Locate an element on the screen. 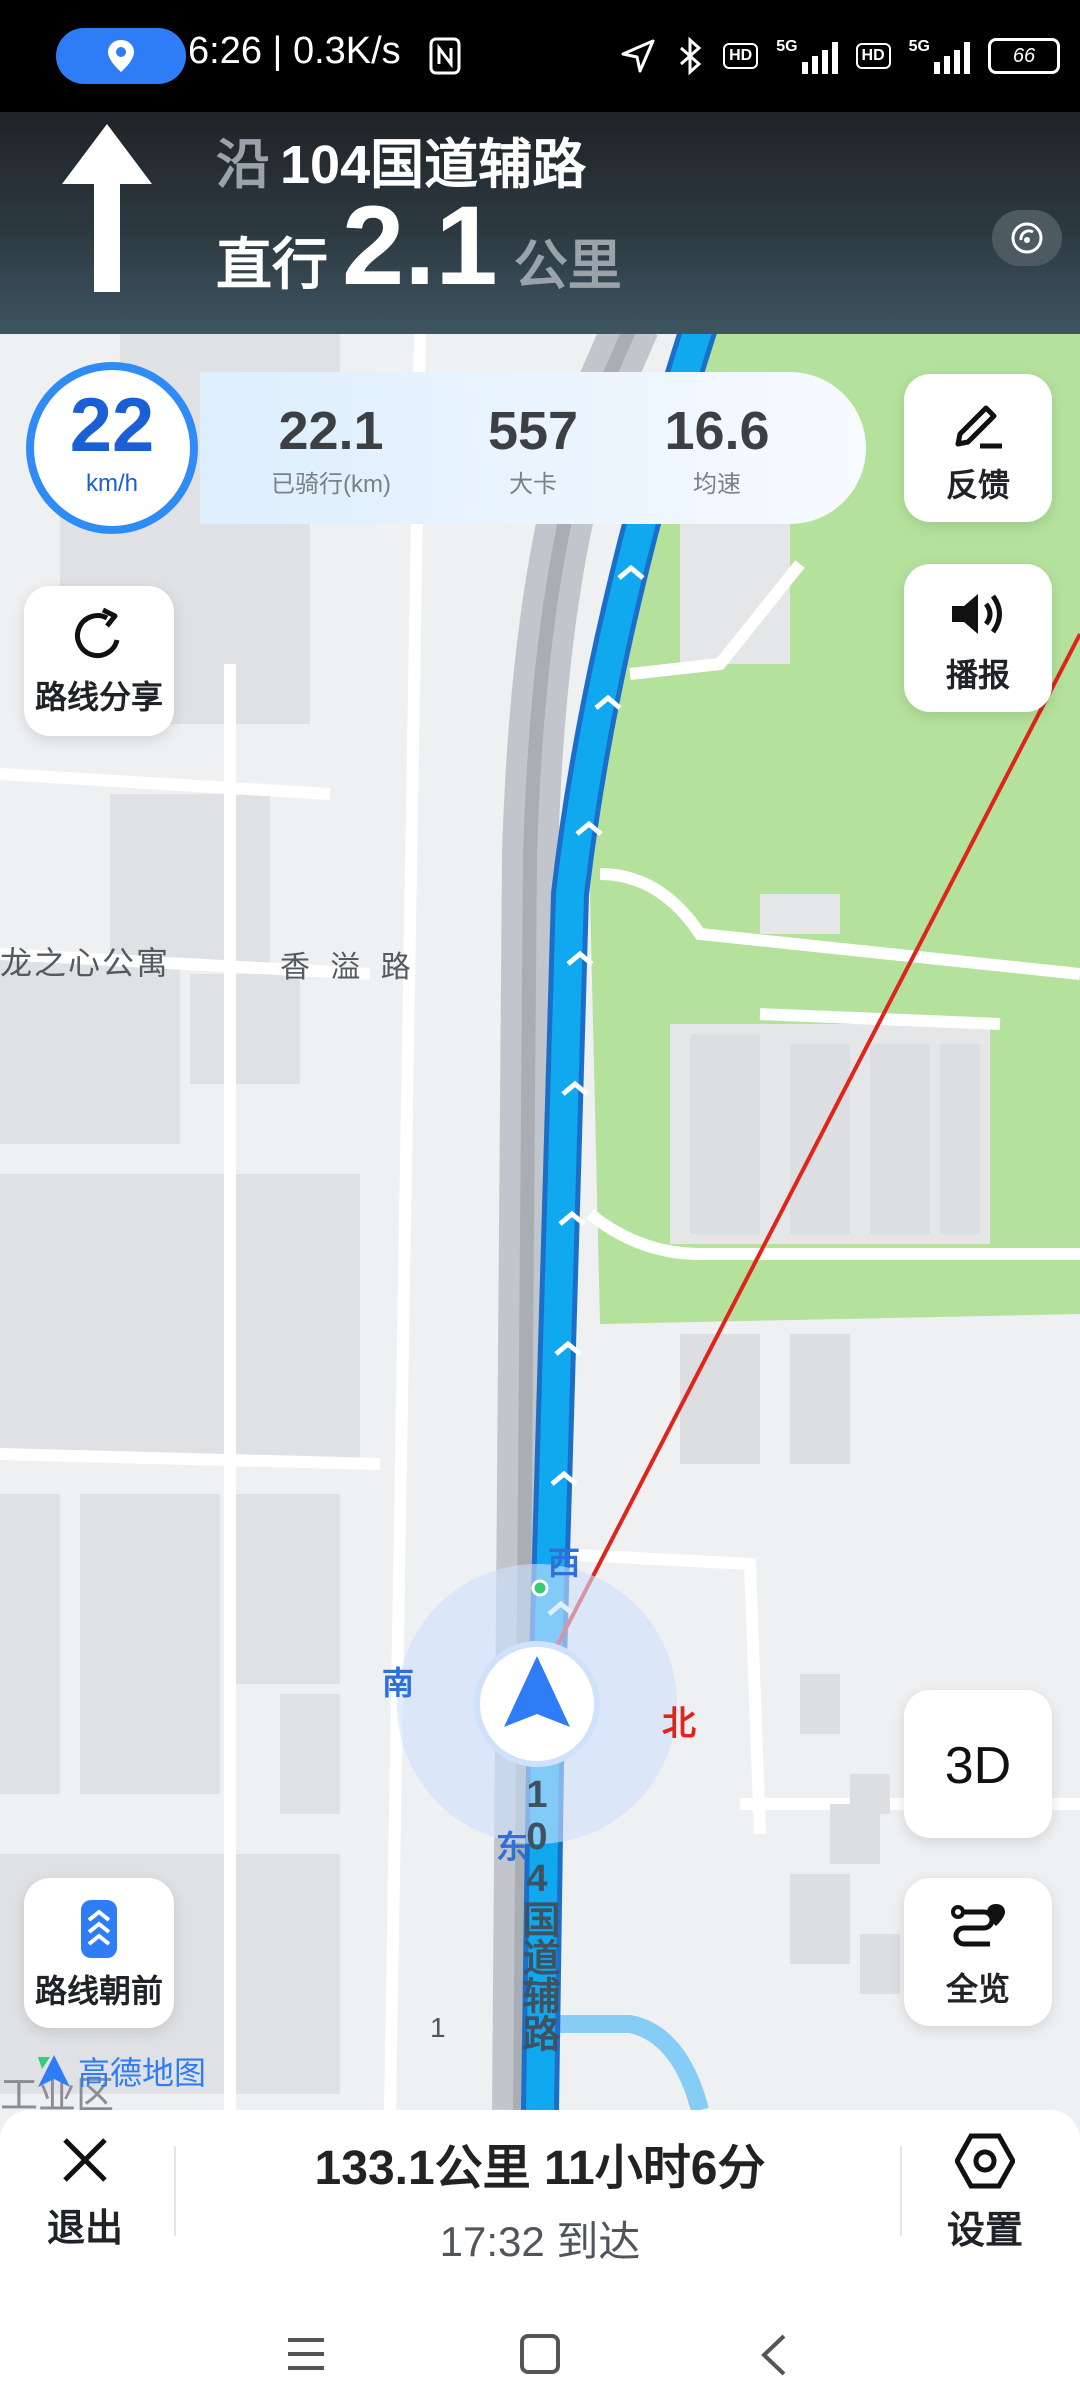 The width and height of the screenshot is (1080, 2400). km-marker: 1 is located at coordinates (438, 2027).